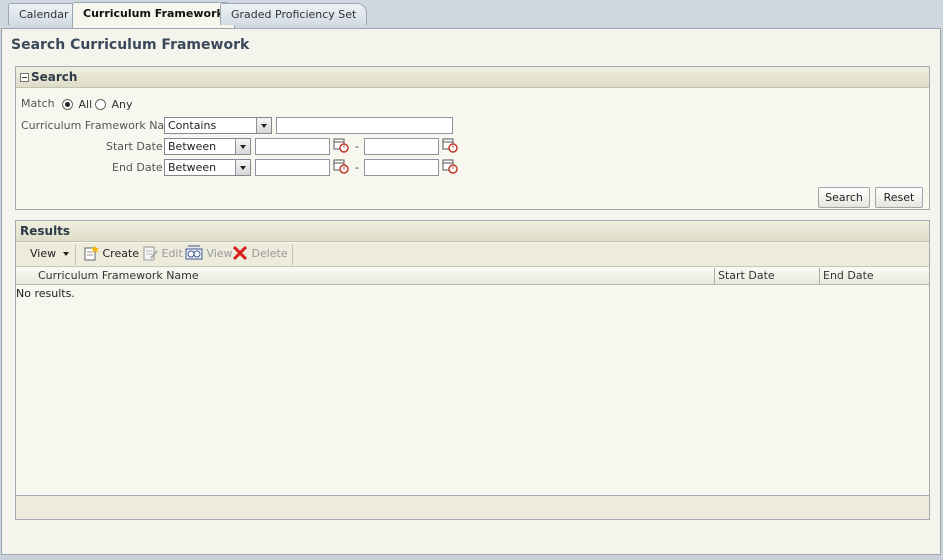 The width and height of the screenshot is (943, 560). What do you see at coordinates (101, 125) in the screenshot?
I see `name-label: Curriculum Framework Name` at bounding box center [101, 125].